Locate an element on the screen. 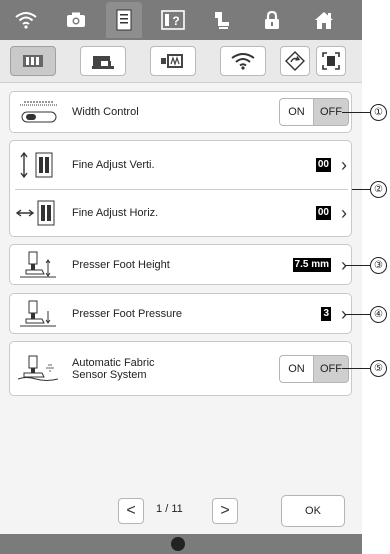  total-pages: 11 is located at coordinates (177, 509).